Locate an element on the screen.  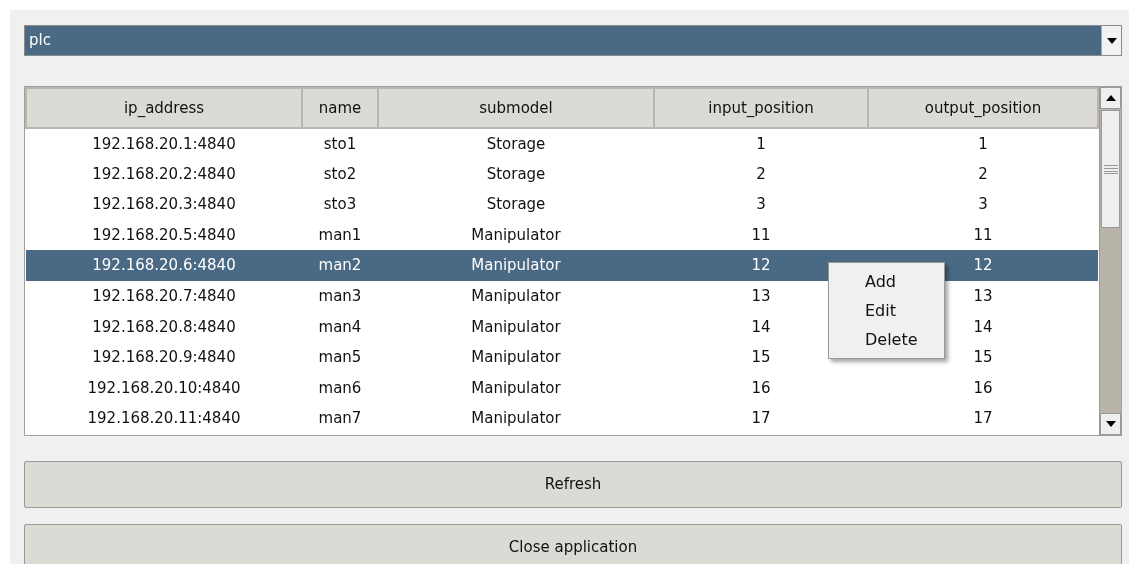
dropdown-arrow-icon is located at coordinates (1111, 40).